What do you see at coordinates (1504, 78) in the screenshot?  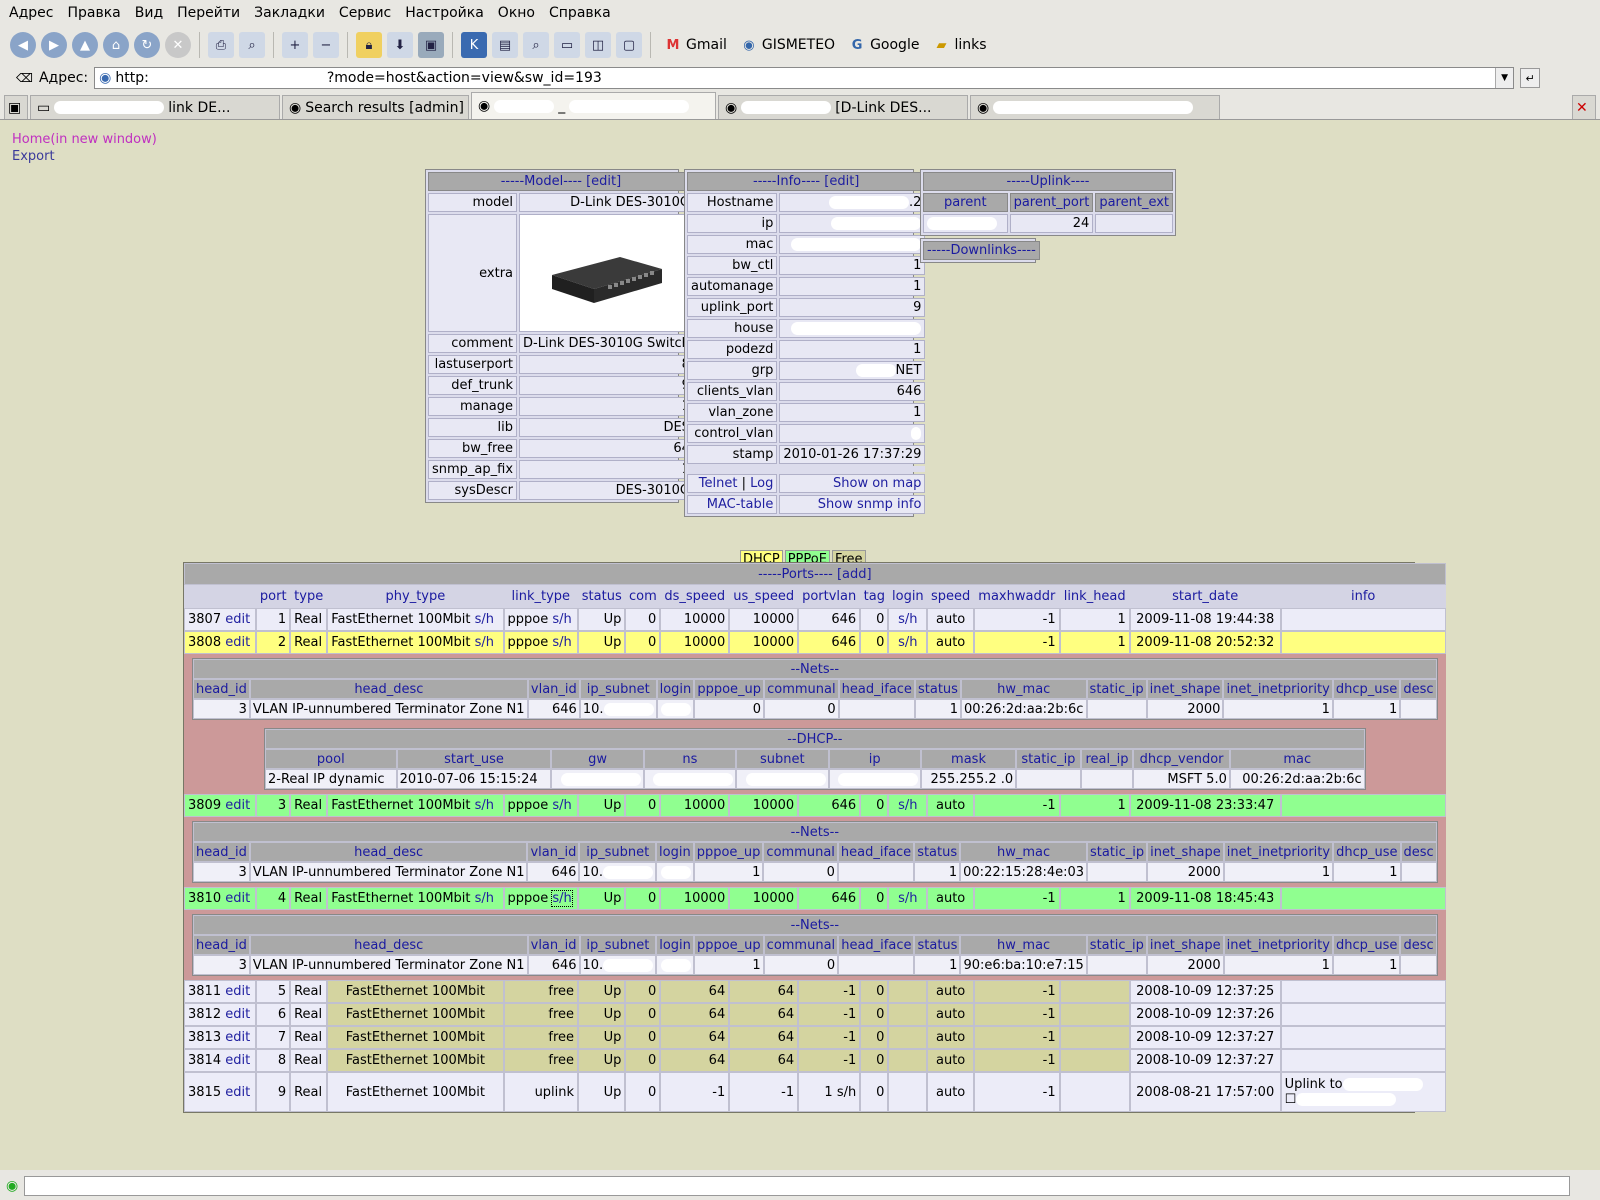 I see `url-dropdown-icon: ▼` at bounding box center [1504, 78].